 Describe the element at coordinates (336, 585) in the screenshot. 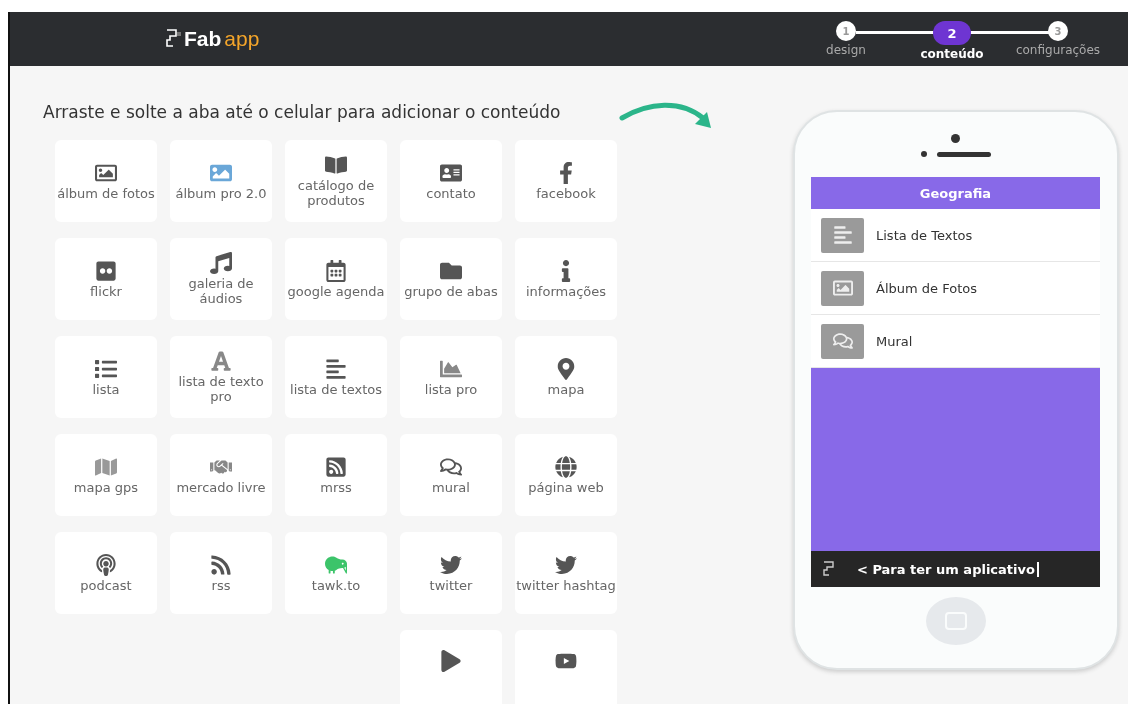

I see `tile-label: tawk.to` at that location.